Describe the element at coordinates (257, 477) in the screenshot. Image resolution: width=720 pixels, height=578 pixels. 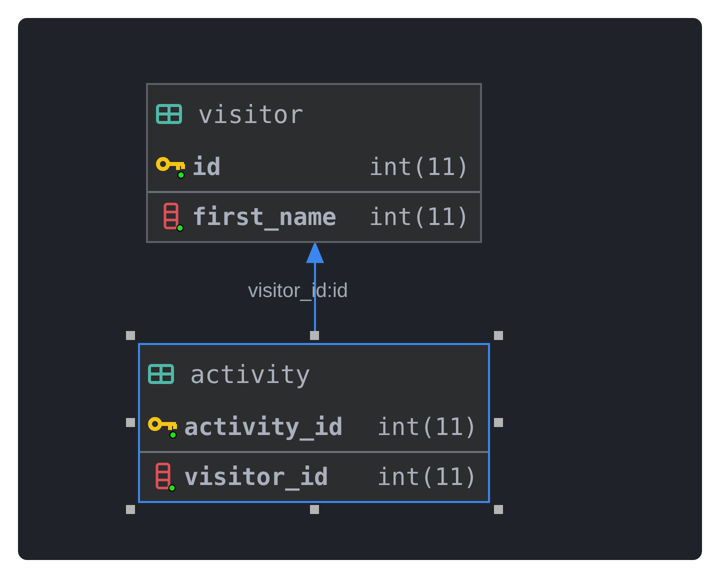
I see `column-name: visitor_id` at that location.